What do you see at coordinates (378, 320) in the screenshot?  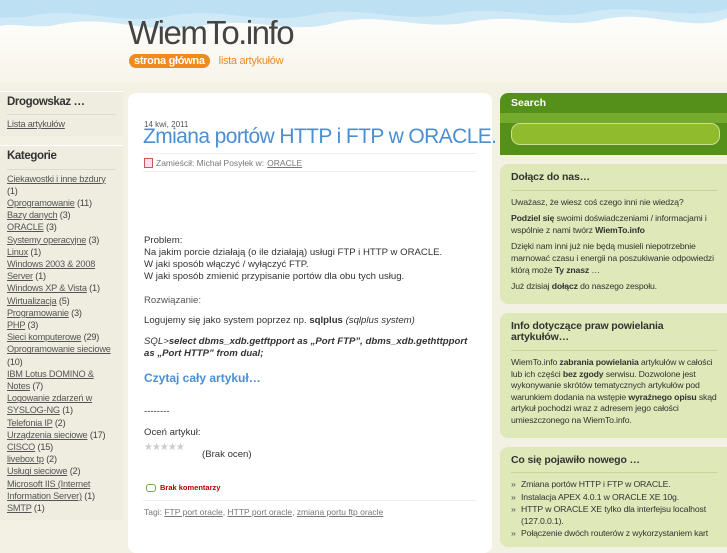 I see `login-text-suffix: (sqlplus system)` at bounding box center [378, 320].